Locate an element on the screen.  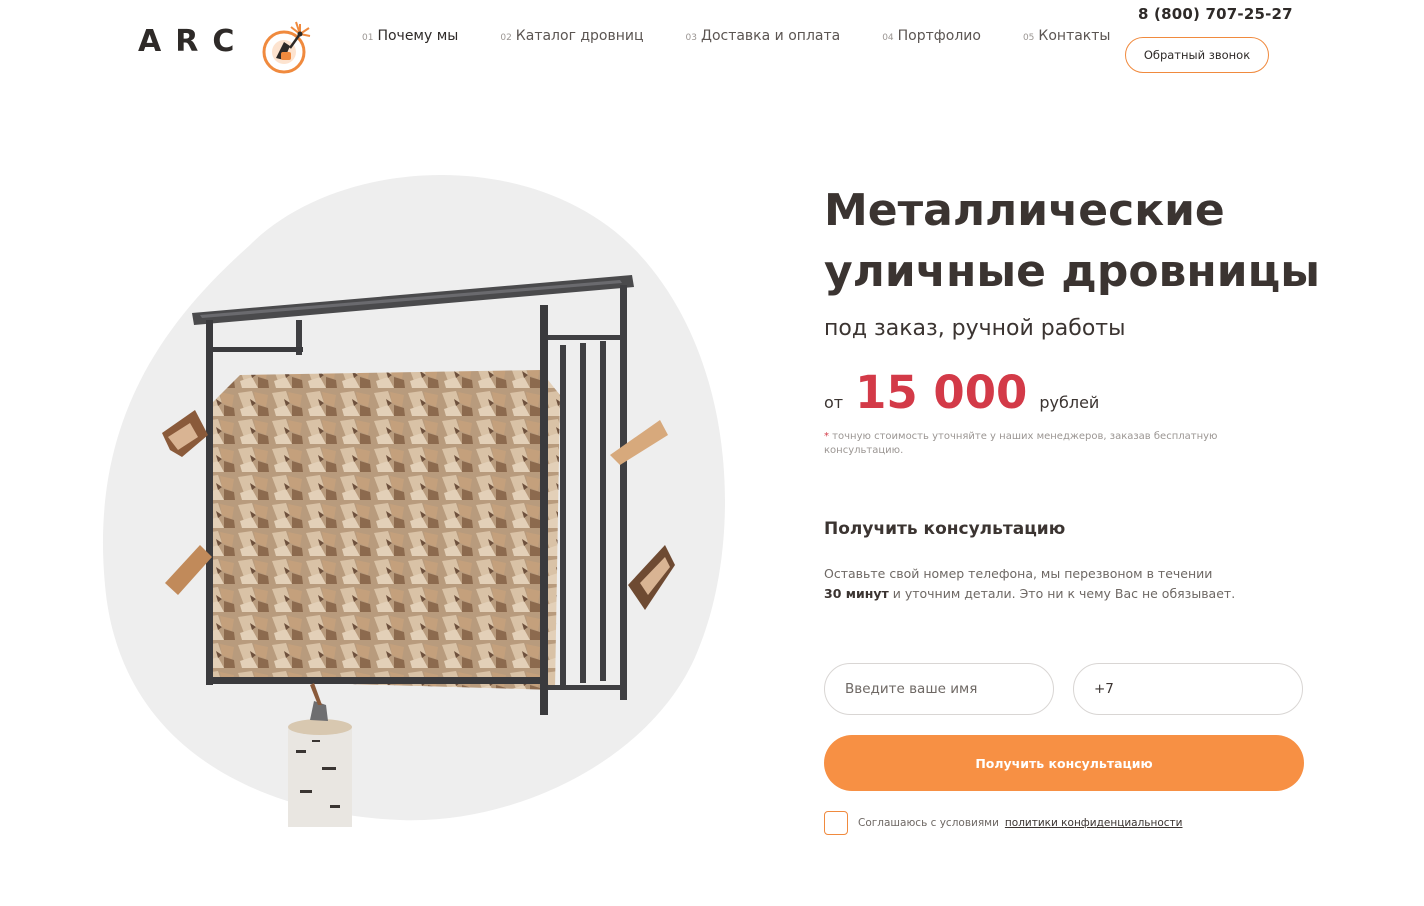
nav-number: 02 is located at coordinates (506, 38).